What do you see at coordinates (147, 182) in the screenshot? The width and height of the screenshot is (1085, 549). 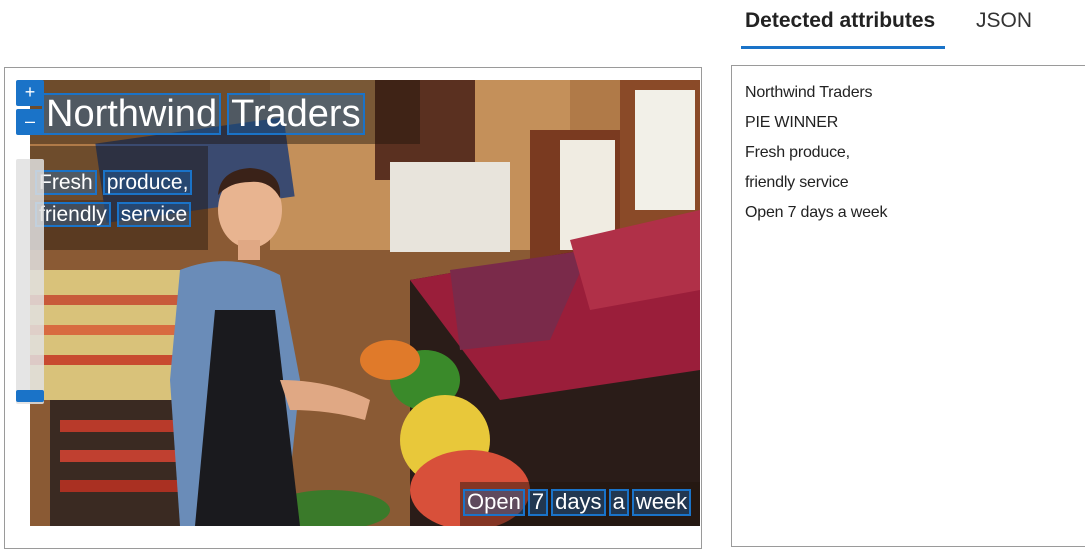 I see `ocr-word: produce,` at bounding box center [147, 182].